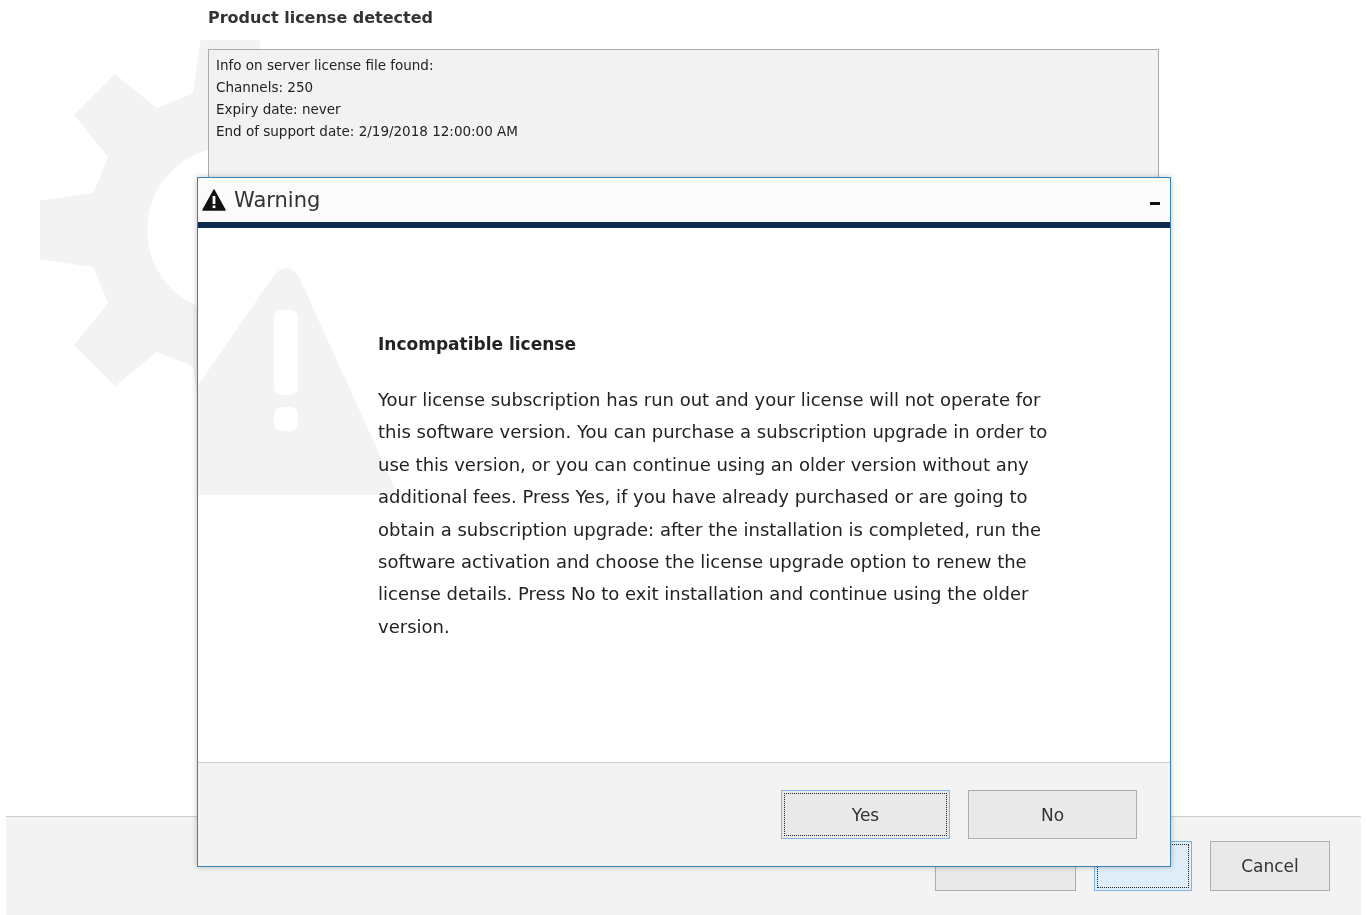 The height and width of the screenshot is (915, 1367). What do you see at coordinates (214, 200) in the screenshot?
I see `warning-icon` at bounding box center [214, 200].